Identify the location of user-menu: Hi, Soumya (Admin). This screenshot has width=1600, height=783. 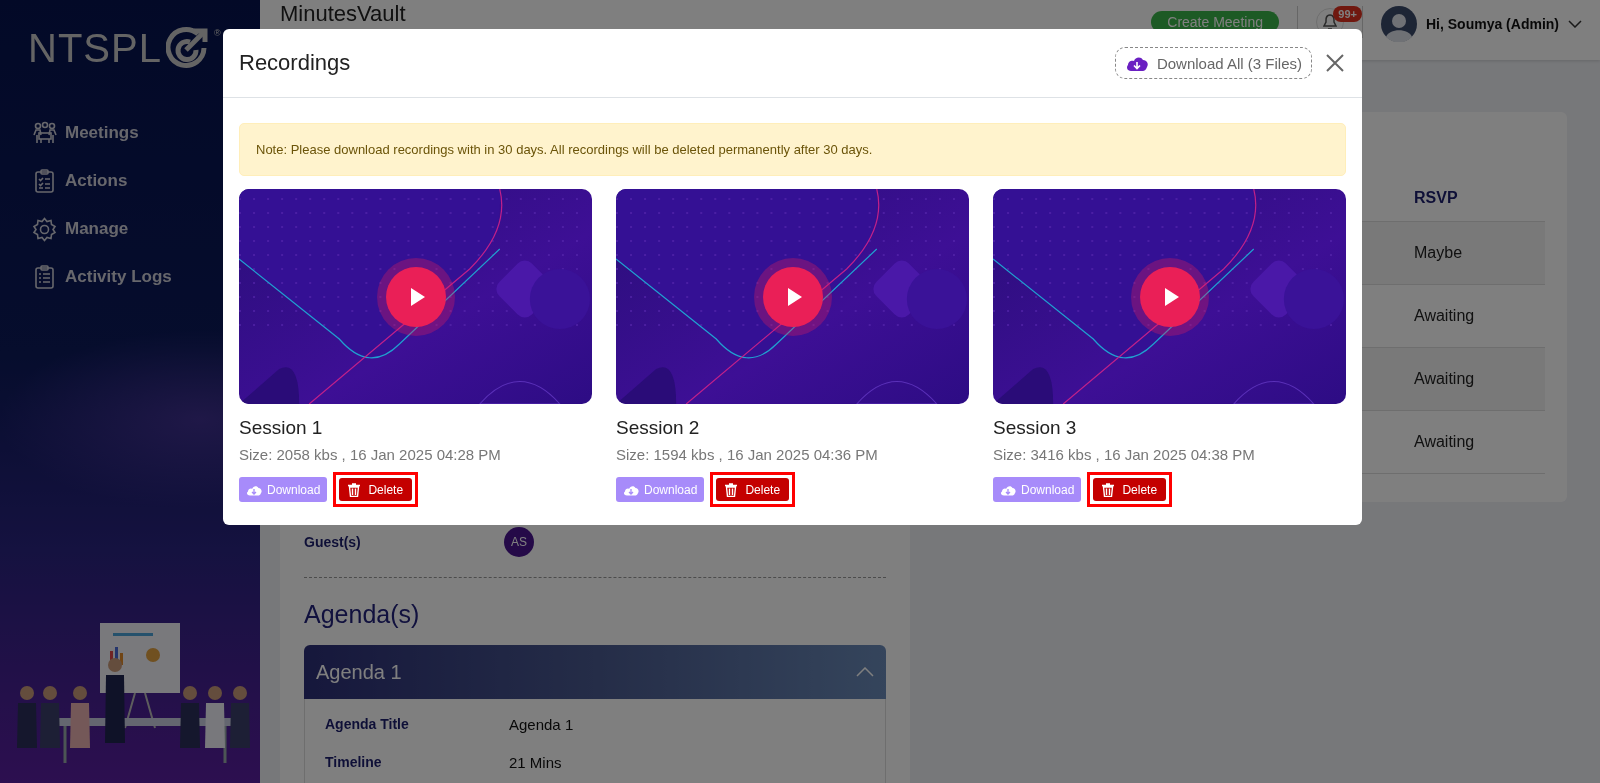
(1481, 24).